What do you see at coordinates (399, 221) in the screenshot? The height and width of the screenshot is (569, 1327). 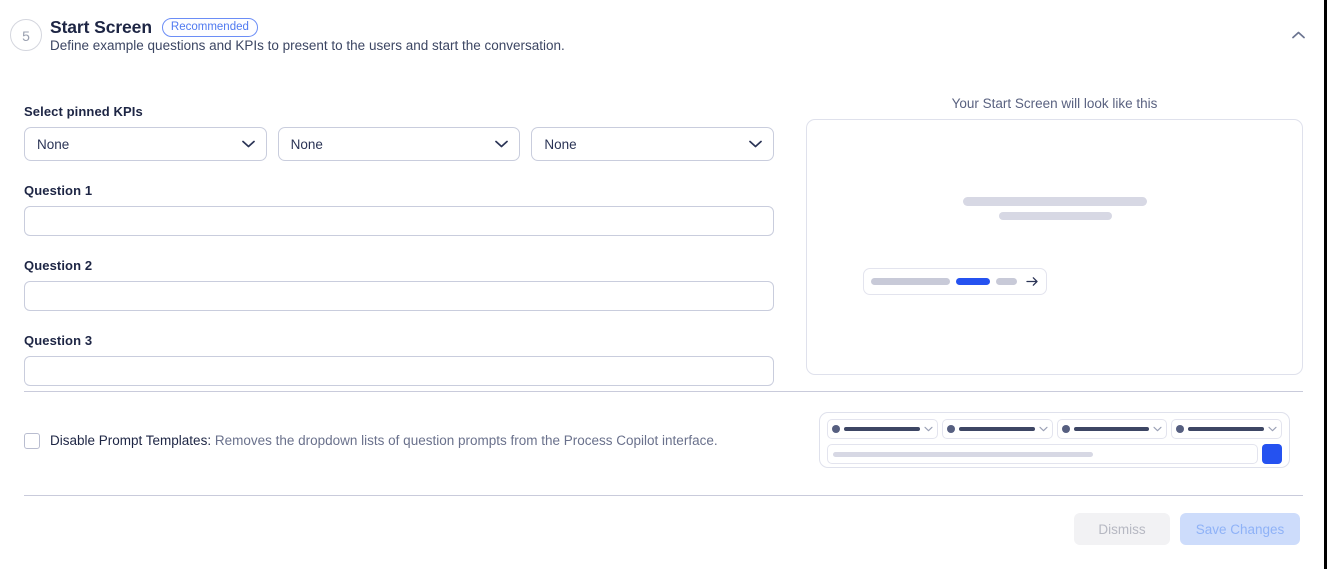 I see `question-1-input` at bounding box center [399, 221].